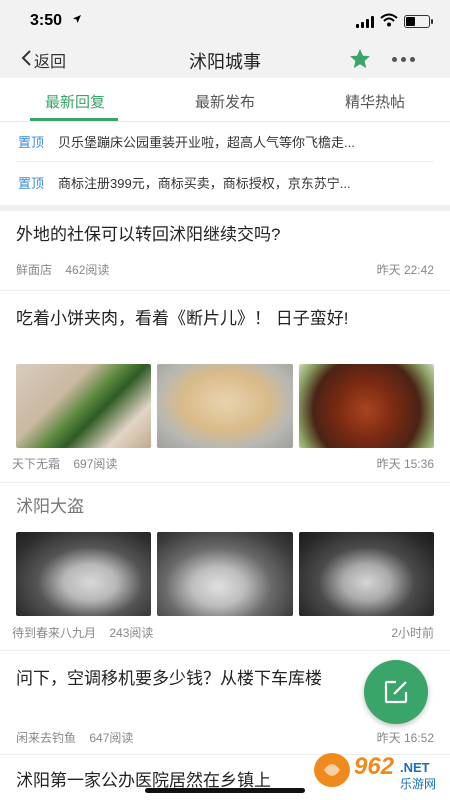 The width and height of the screenshot is (450, 800). I want to click on location-arrow-icon, so click(77, 20).